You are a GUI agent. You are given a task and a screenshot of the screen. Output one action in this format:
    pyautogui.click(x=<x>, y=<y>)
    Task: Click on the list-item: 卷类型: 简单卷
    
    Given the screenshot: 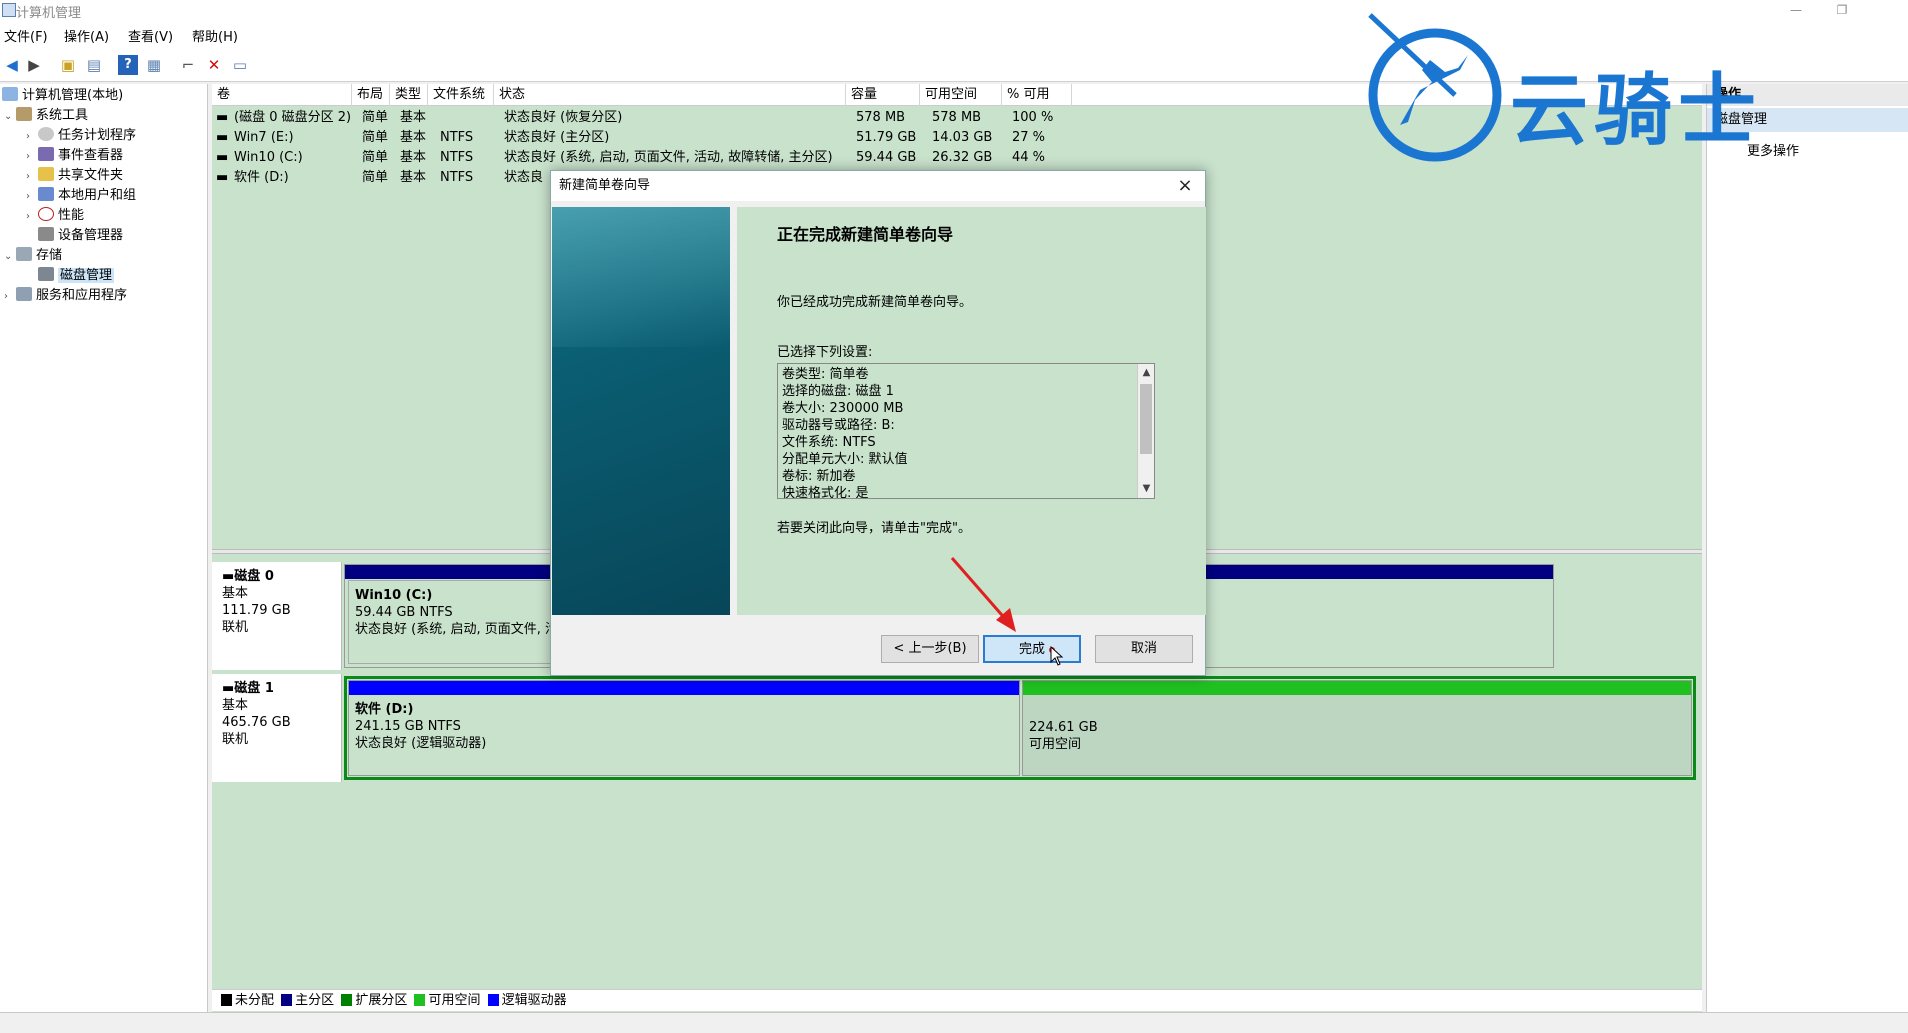 What is the action you would take?
    pyautogui.click(x=825, y=374)
    